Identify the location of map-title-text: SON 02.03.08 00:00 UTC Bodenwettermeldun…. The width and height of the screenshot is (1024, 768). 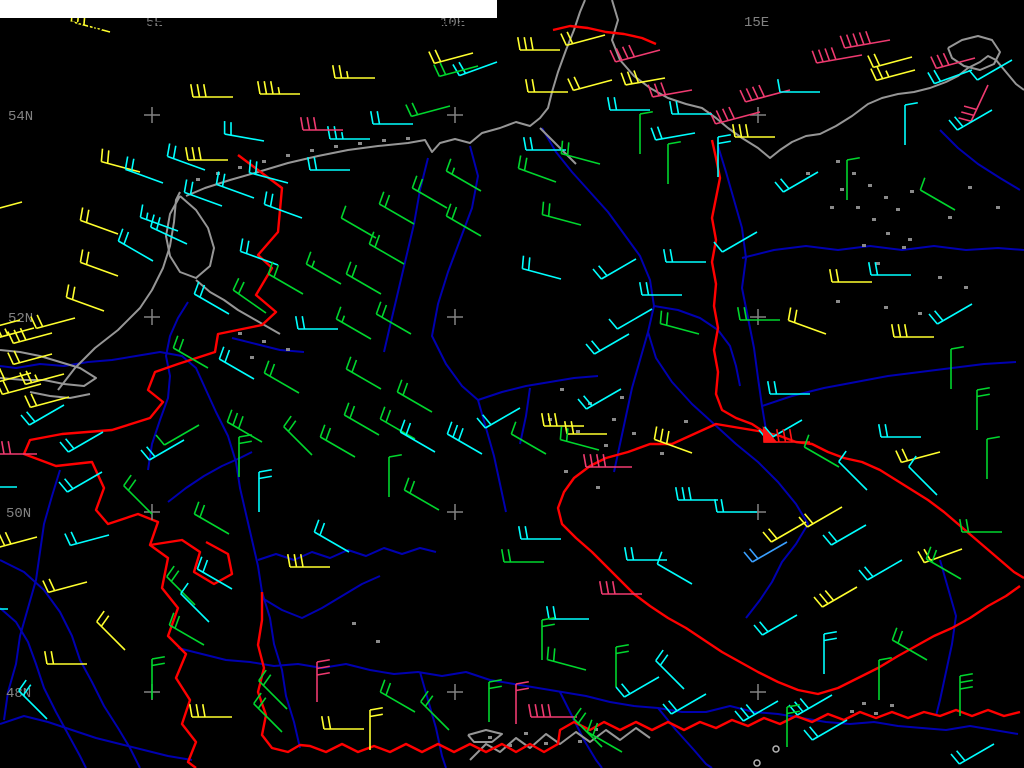
(255, 26).